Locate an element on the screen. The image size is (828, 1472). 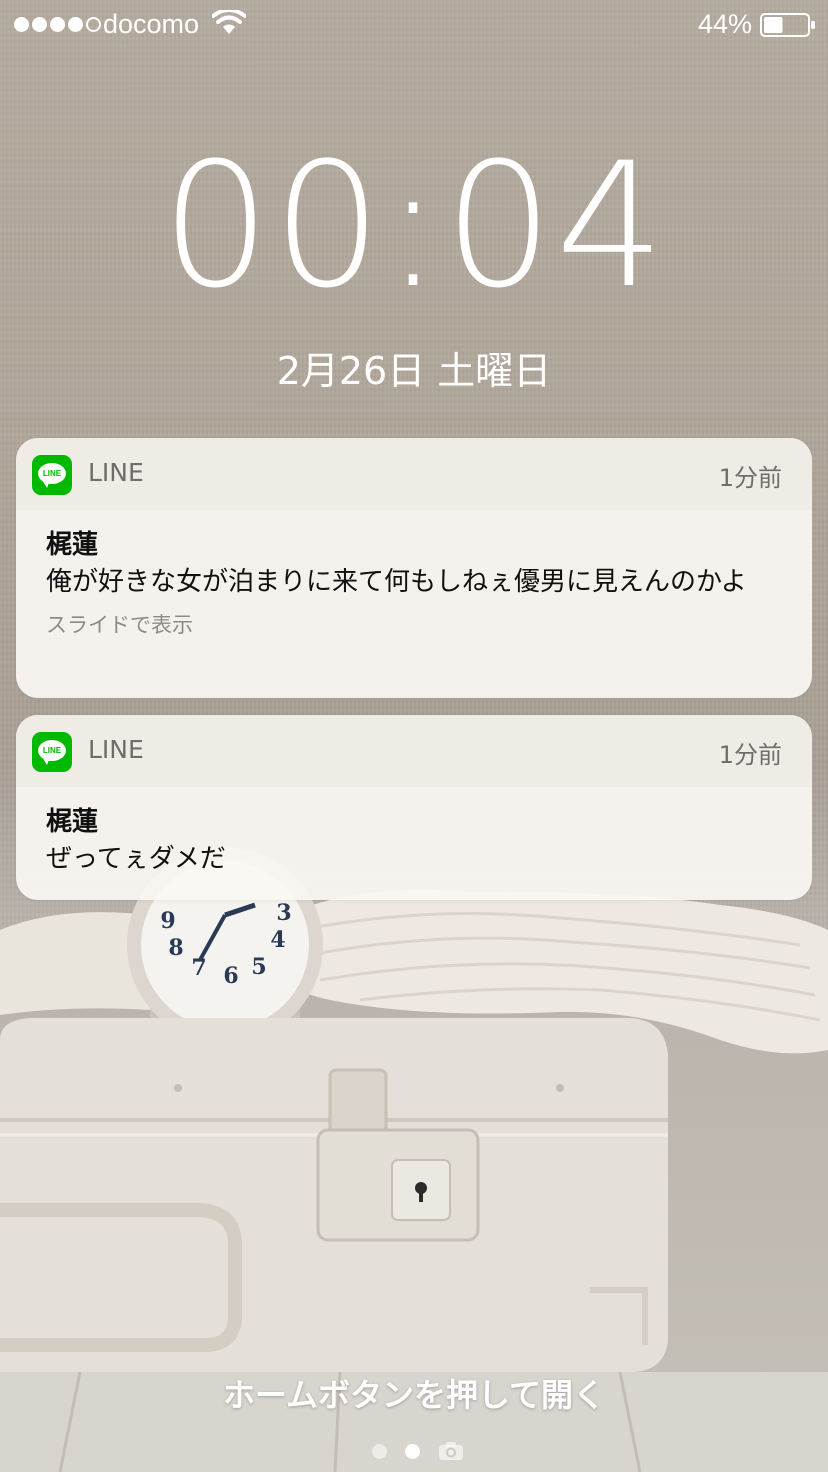
page-indicator is located at coordinates (420, 1452).